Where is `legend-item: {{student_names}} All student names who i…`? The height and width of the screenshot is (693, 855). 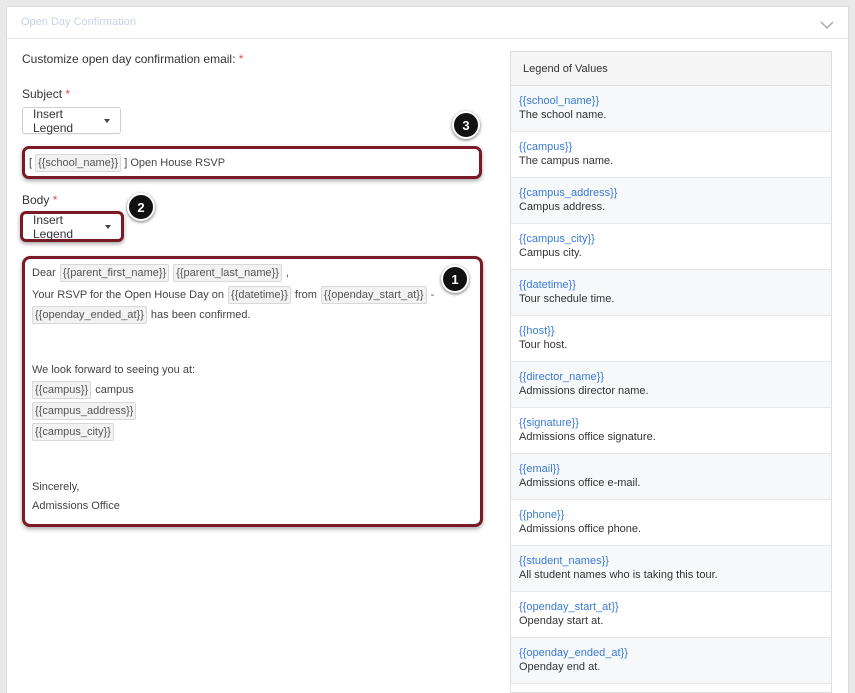
legend-item: {{student_names}} All student names who i… is located at coordinates (671, 569).